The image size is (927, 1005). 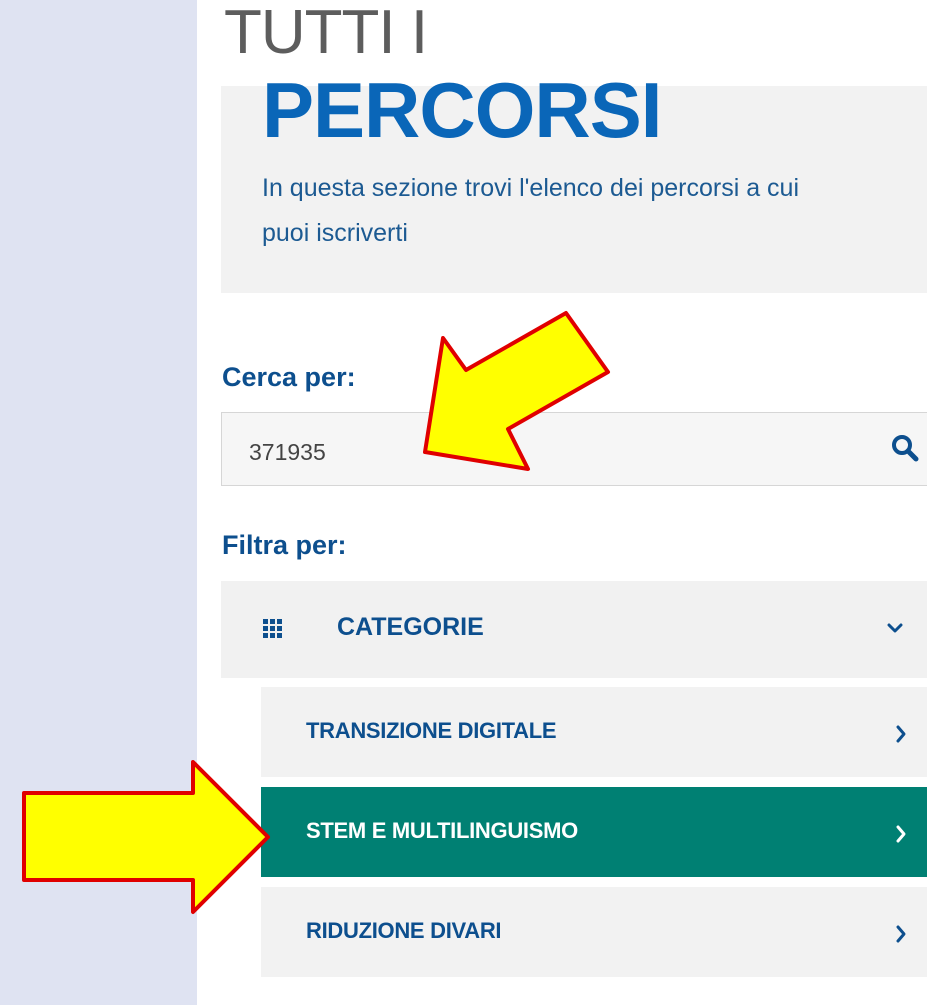 What do you see at coordinates (289, 377) in the screenshot?
I see `search-label: Cerca per:` at bounding box center [289, 377].